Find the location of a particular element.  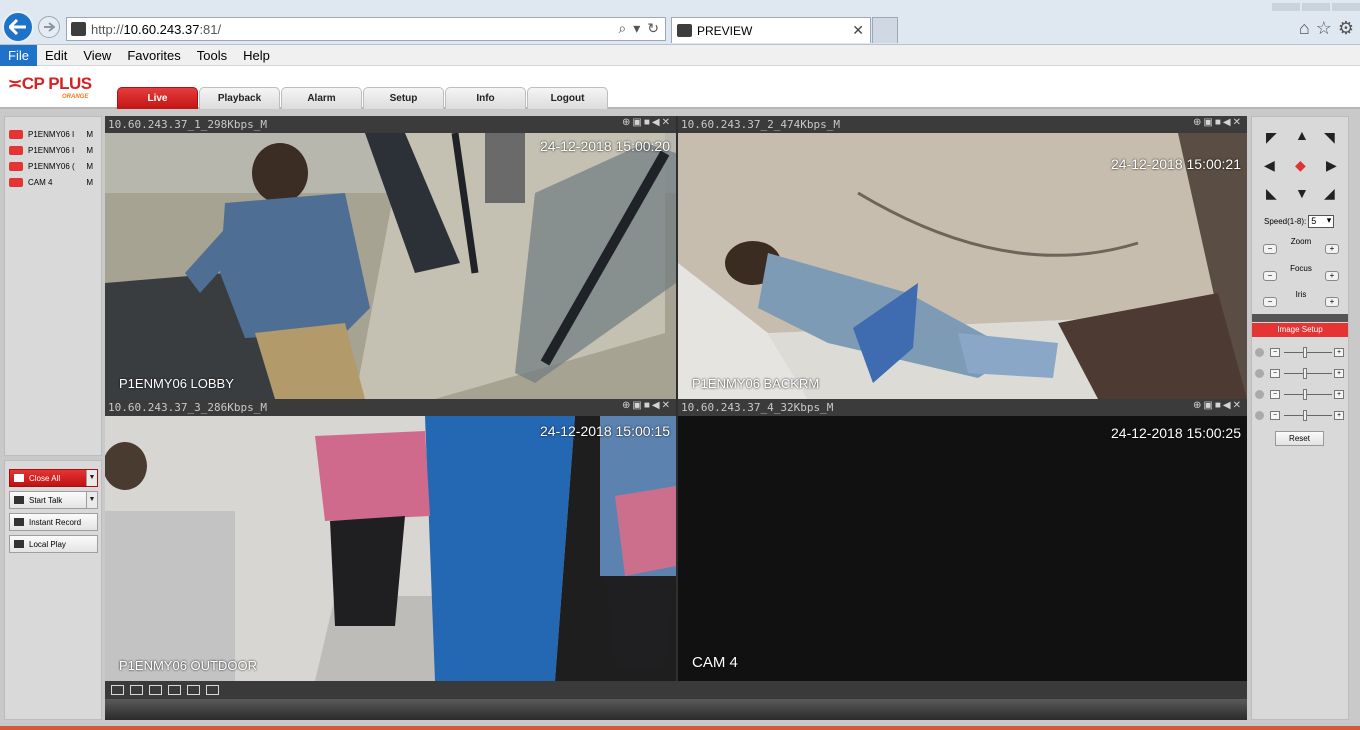

contrast-track is located at coordinates (1308, 373).